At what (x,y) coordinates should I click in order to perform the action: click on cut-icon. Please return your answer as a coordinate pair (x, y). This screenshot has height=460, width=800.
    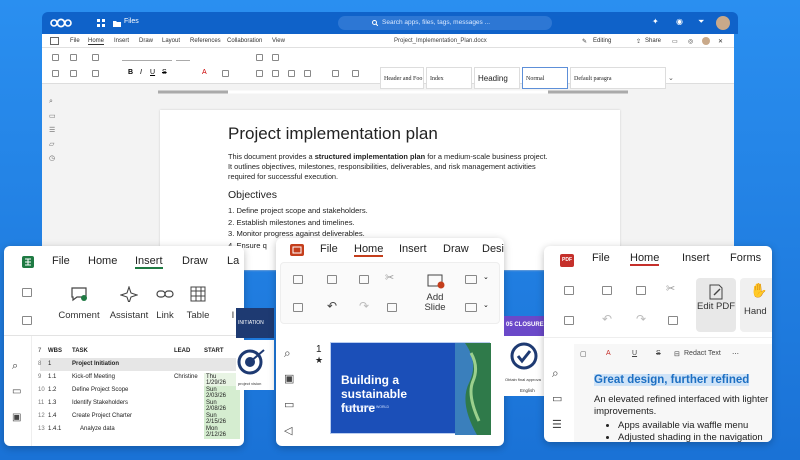
    Looking at the image, I should click on (73, 57).